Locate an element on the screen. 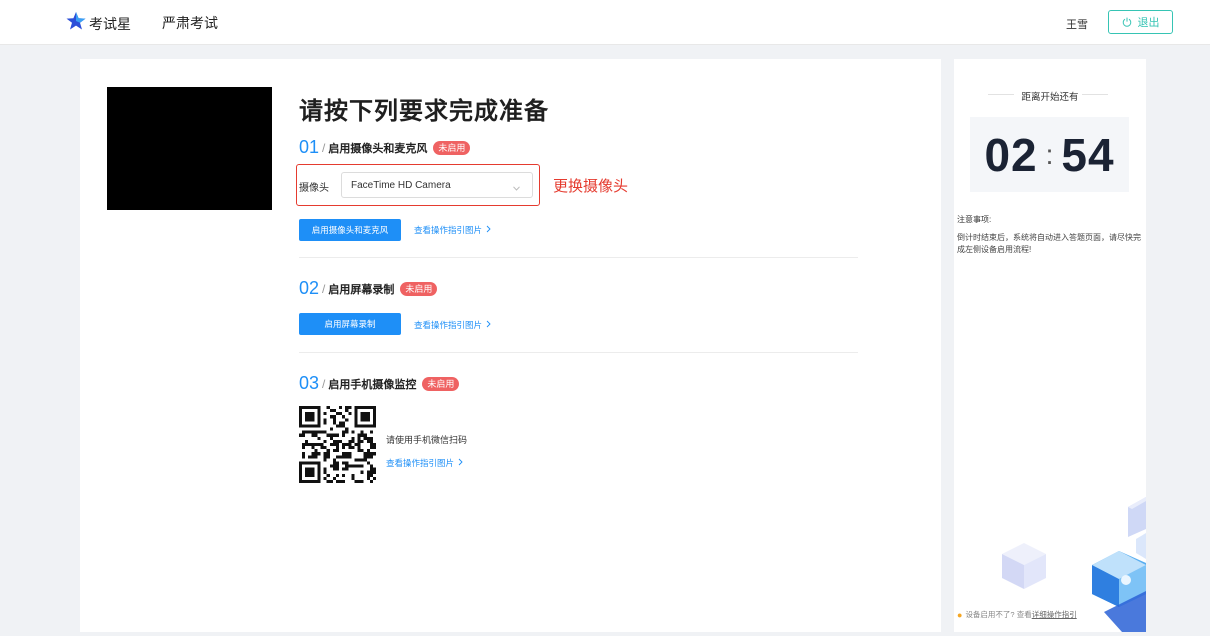 The height and width of the screenshot is (636, 1210). enable-screen-record-button: 启用屏幕录制 is located at coordinates (350, 324).